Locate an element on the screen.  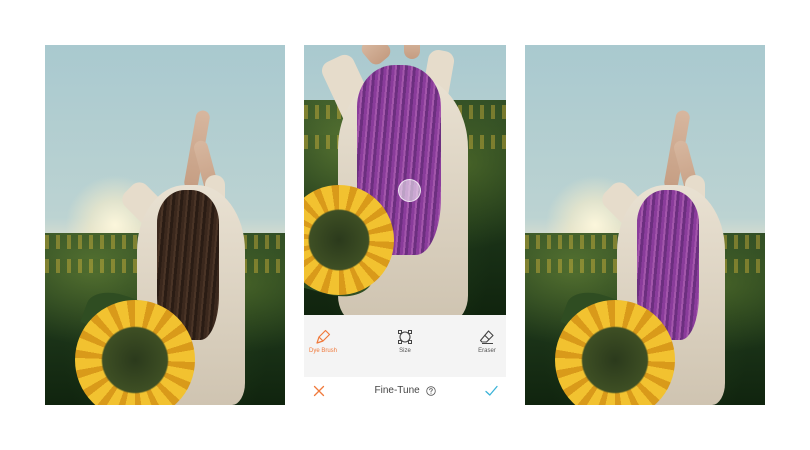
eraser-label: Eraser is located at coordinates (487, 351).